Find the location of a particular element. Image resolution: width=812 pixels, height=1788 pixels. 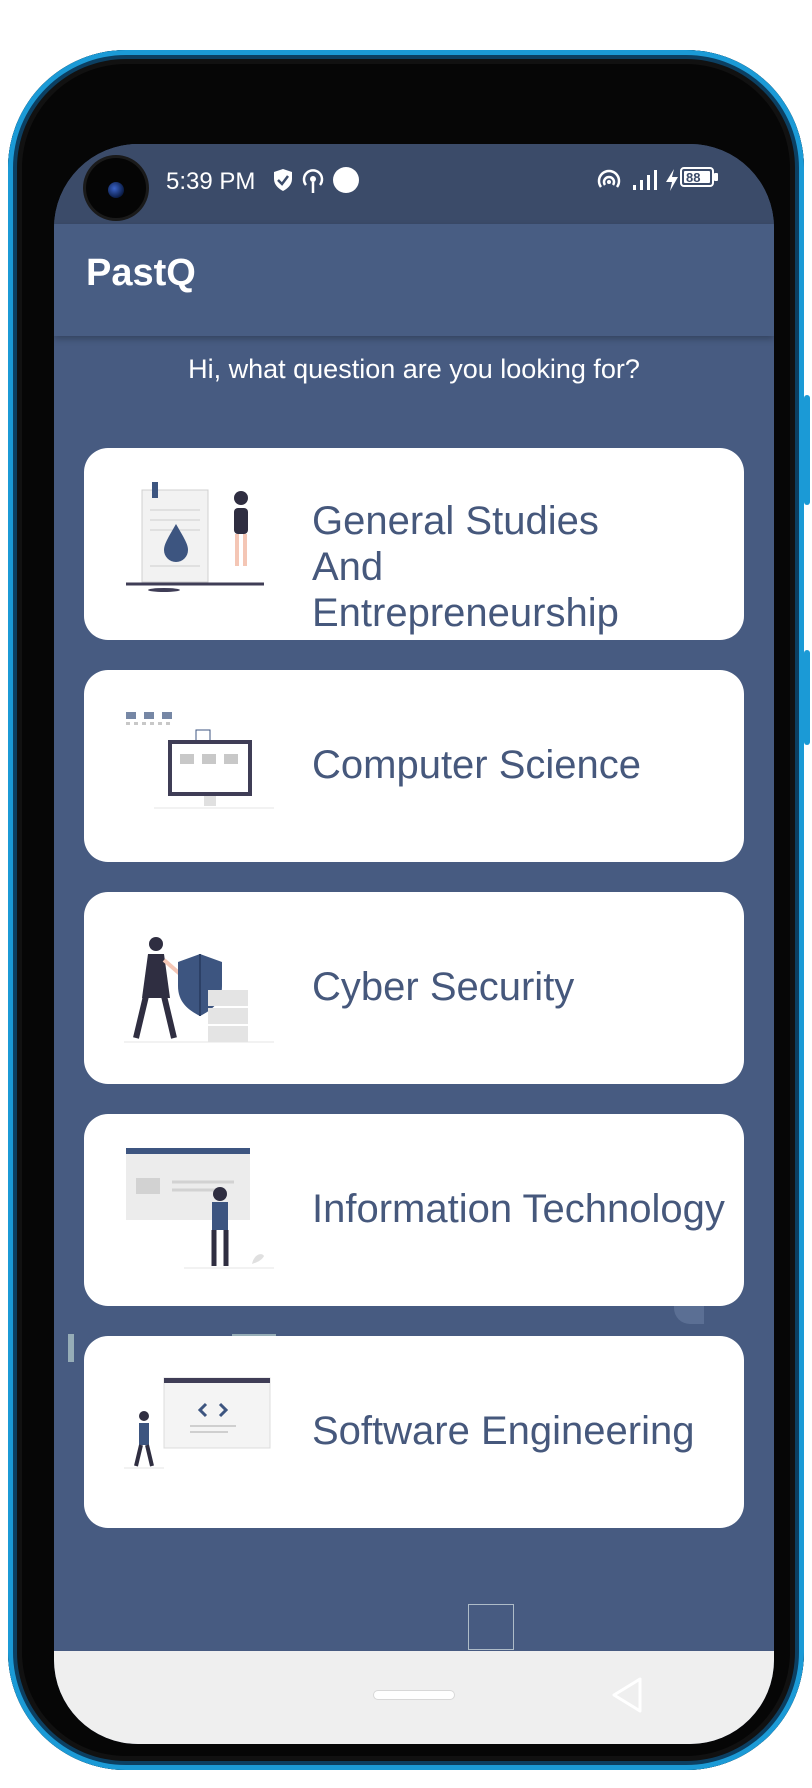

course-card-cyber-security: Cyber Security is located at coordinates (414, 988).